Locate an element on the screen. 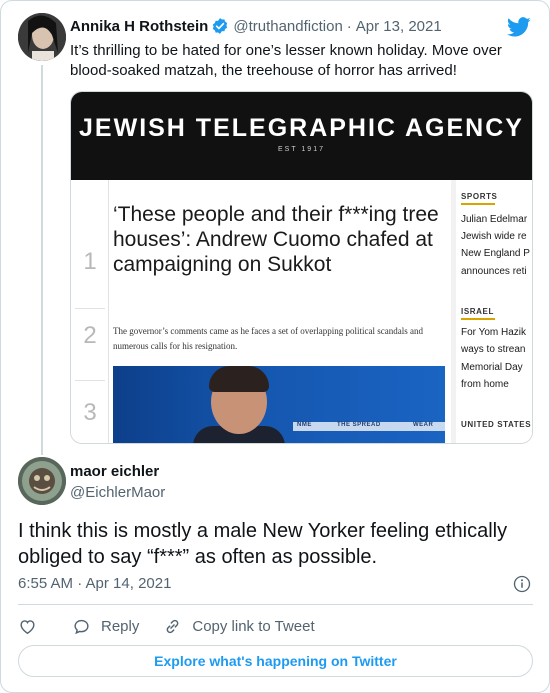 This screenshot has height=693, width=550. heart-icon is located at coordinates (27, 626).